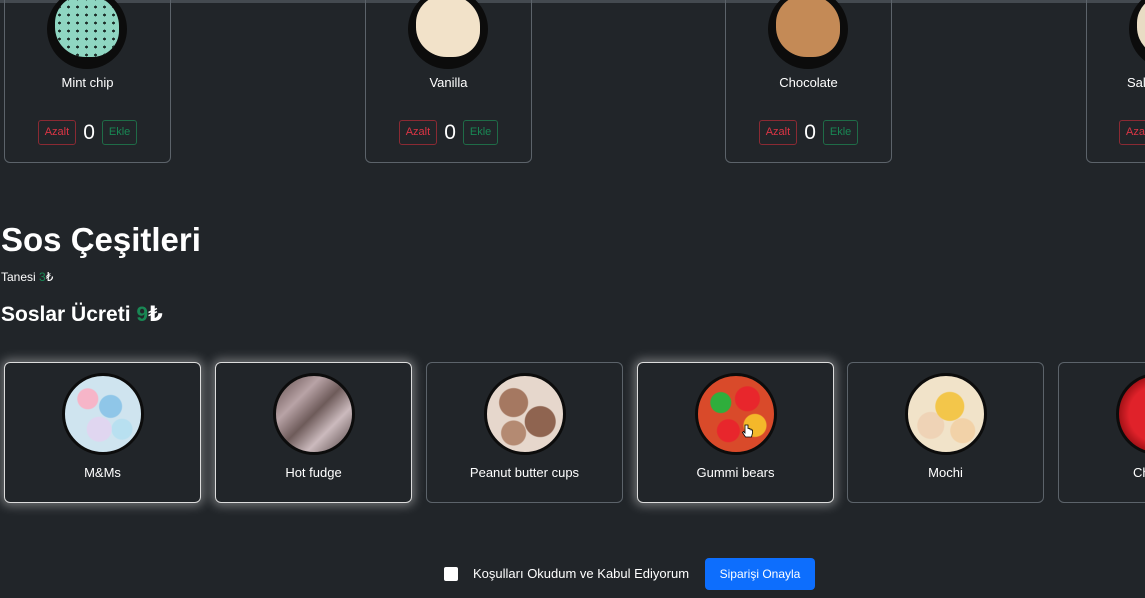 The image size is (1145, 598). I want to click on scoop-name: Chocolate, so click(808, 82).